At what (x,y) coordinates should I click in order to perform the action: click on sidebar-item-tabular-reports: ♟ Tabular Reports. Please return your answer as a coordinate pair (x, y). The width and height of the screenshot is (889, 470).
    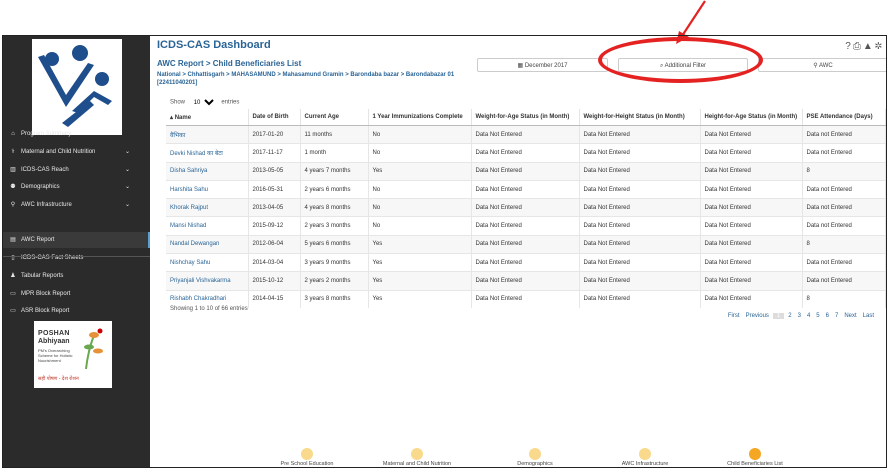
    Looking at the image, I should click on (76, 276).